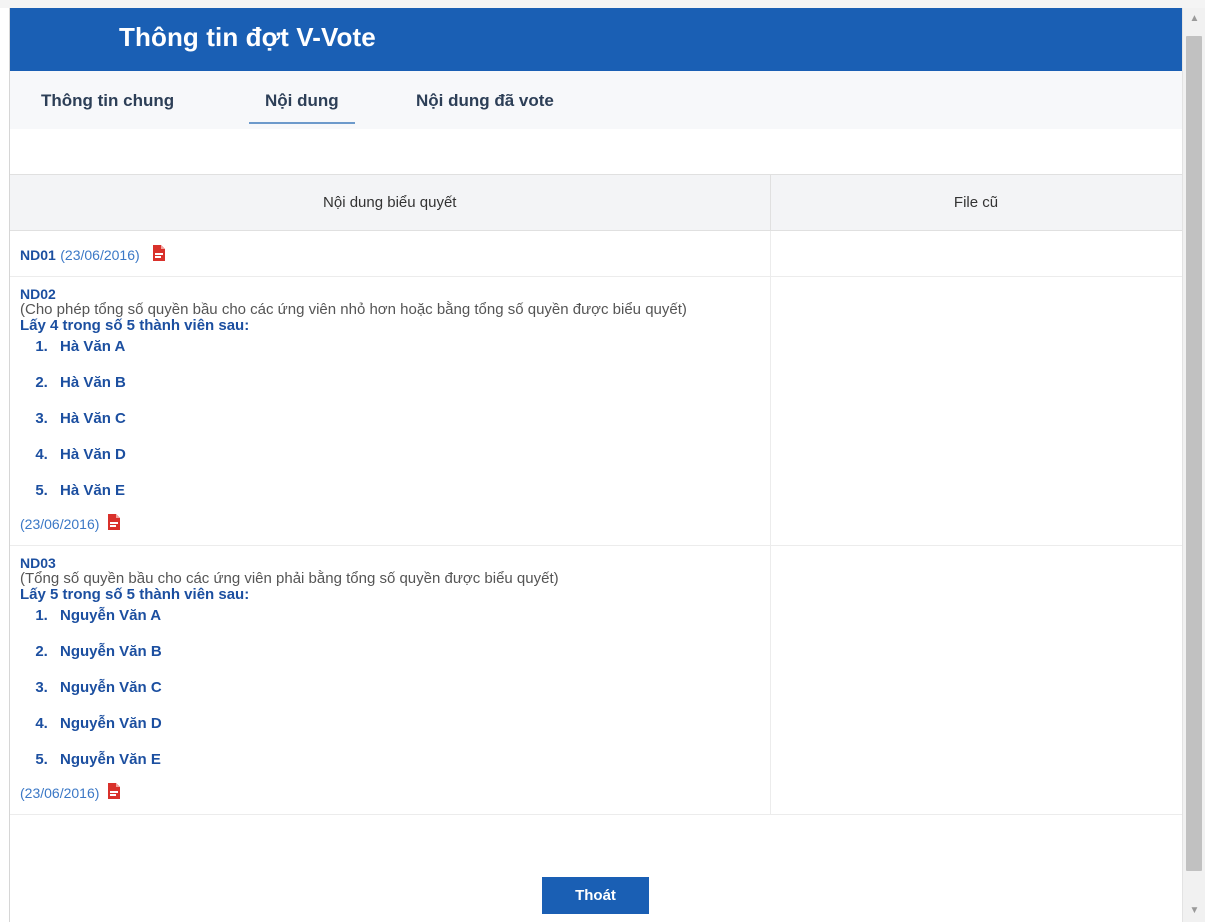 The width and height of the screenshot is (1205, 922). I want to click on exit-button: Thoát, so click(595, 895).